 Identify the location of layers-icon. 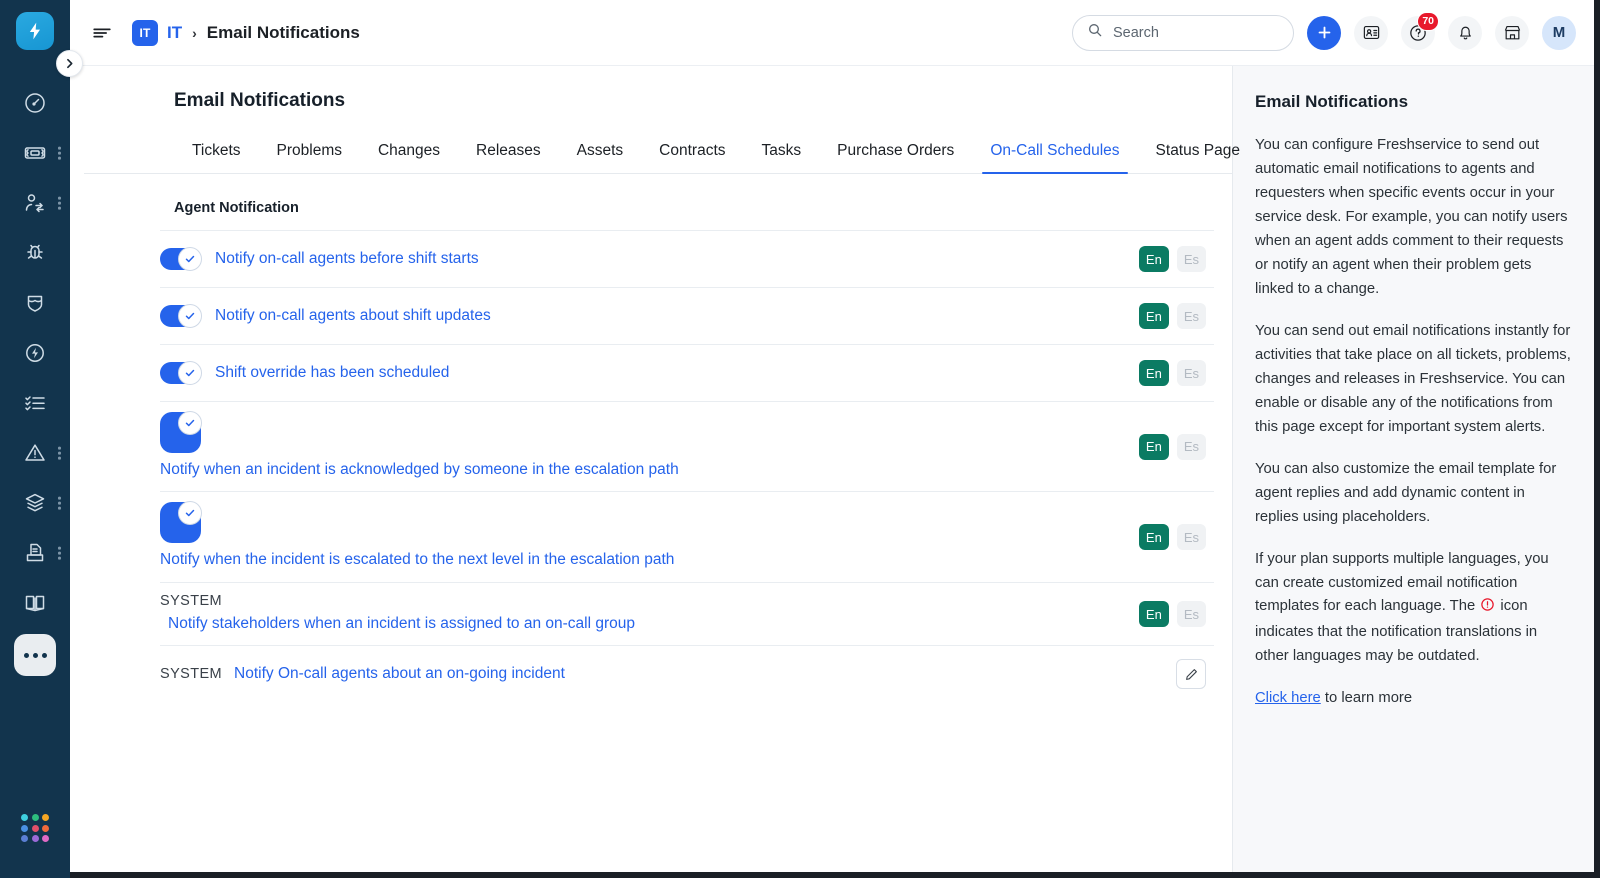
(35, 503).